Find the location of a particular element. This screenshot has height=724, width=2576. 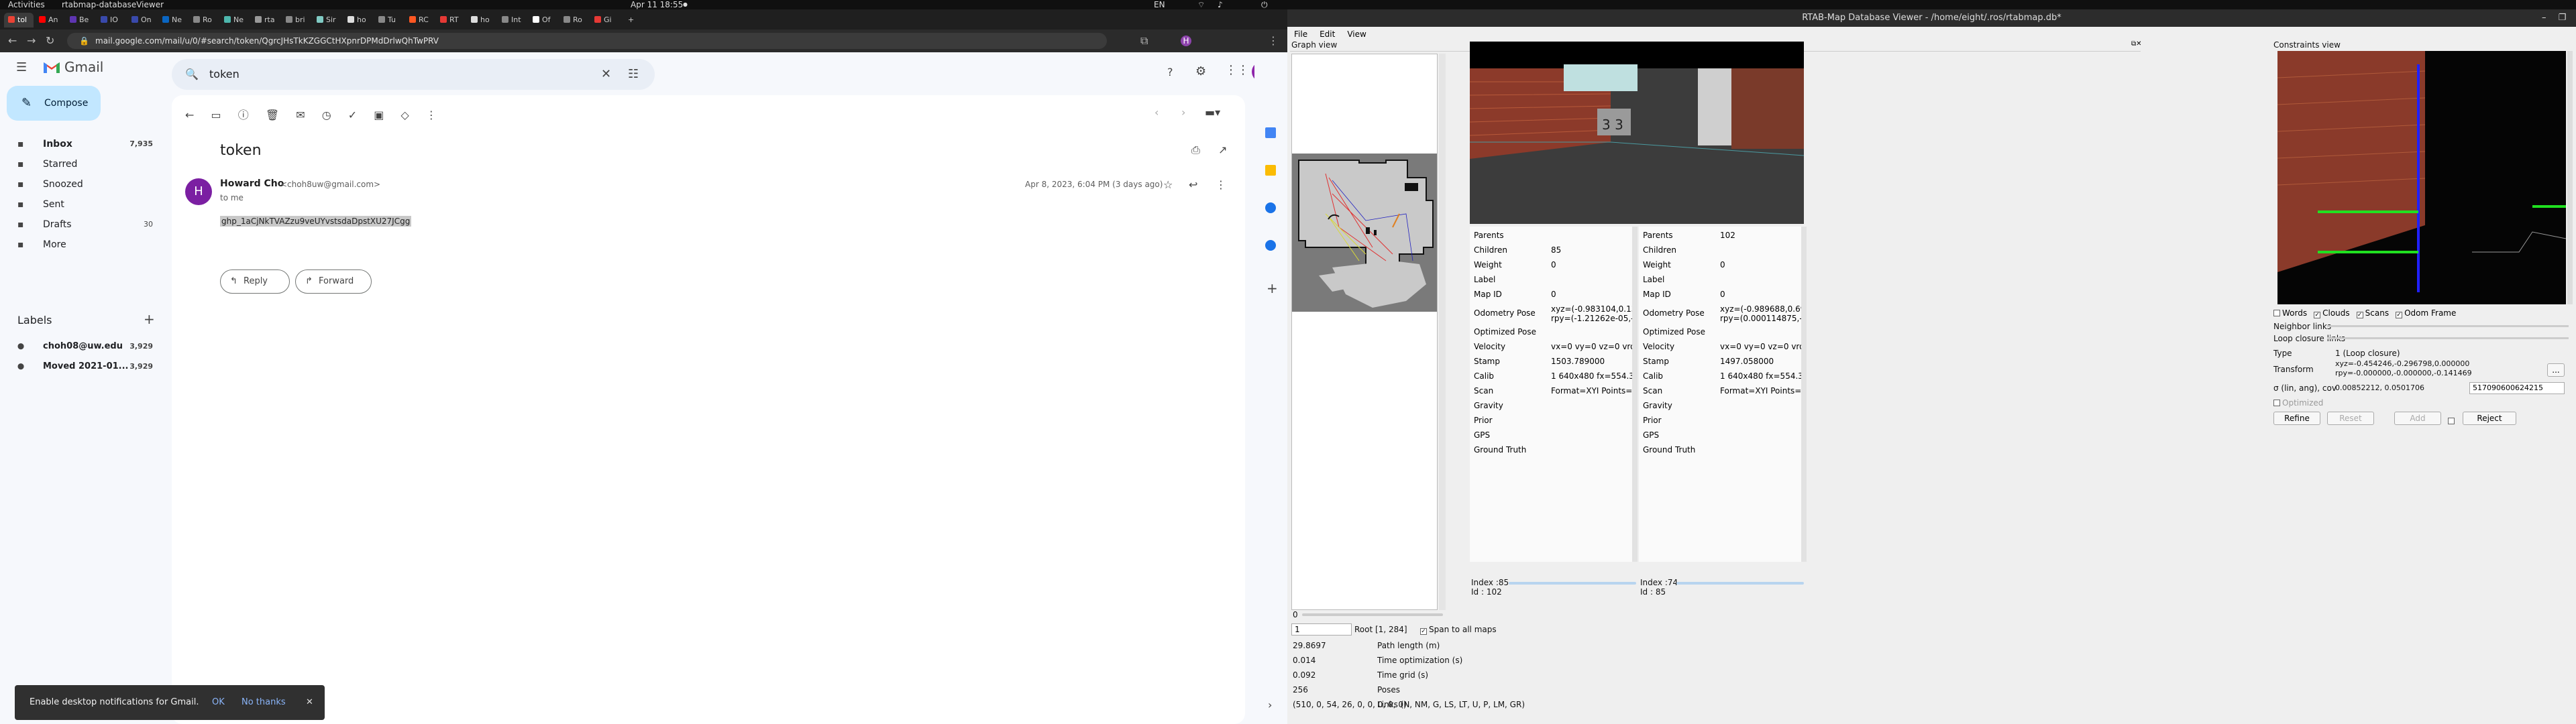

power-icon: ⏻ is located at coordinates (1264, 4).